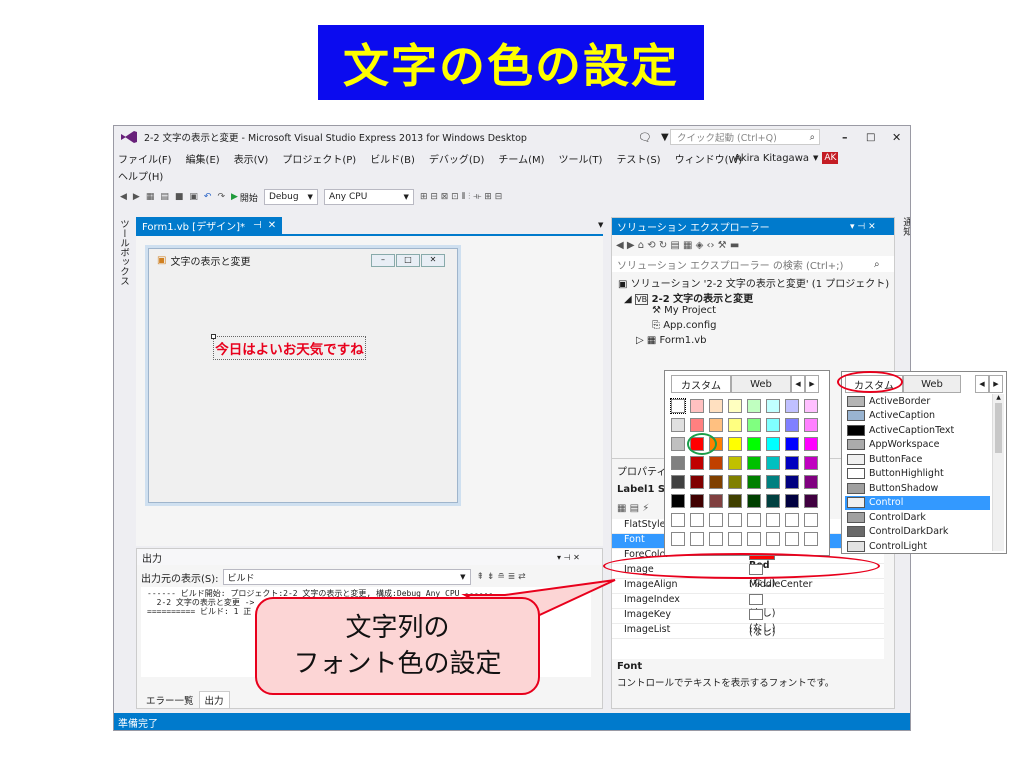  I want to click on menu-item: 表示(V), so click(251, 158).